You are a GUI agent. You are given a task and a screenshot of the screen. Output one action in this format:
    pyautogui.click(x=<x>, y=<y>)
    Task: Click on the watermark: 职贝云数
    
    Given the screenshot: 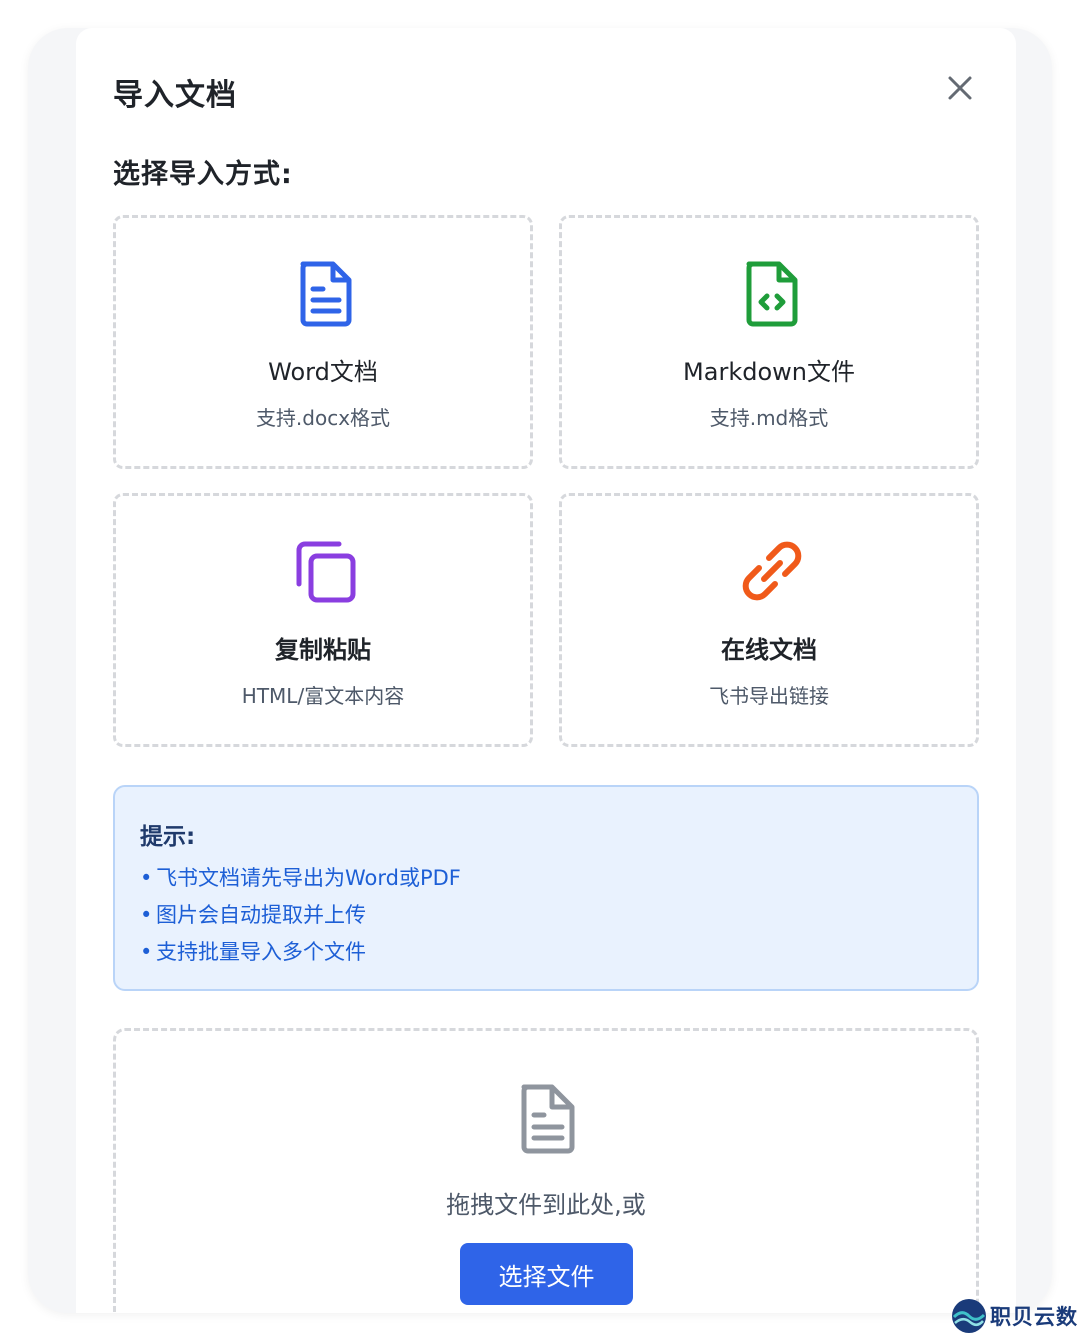 What is the action you would take?
    pyautogui.click(x=1014, y=1316)
    